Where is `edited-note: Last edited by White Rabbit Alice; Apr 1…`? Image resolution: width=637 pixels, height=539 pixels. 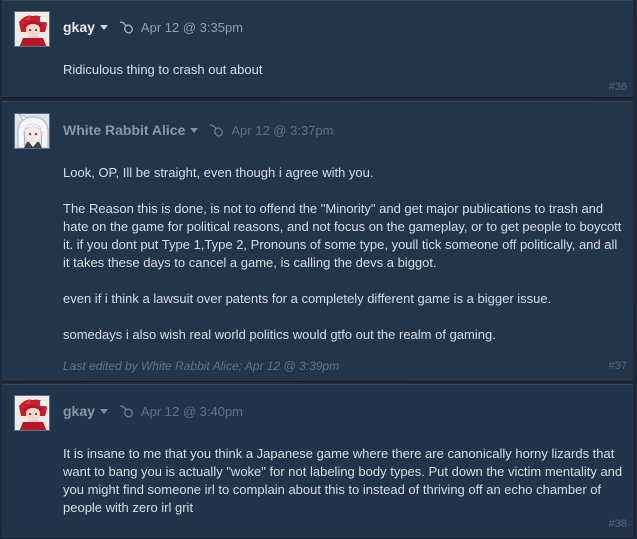
edited-note: Last edited by White Rabbit Alice; Apr 1… is located at coordinates (201, 366).